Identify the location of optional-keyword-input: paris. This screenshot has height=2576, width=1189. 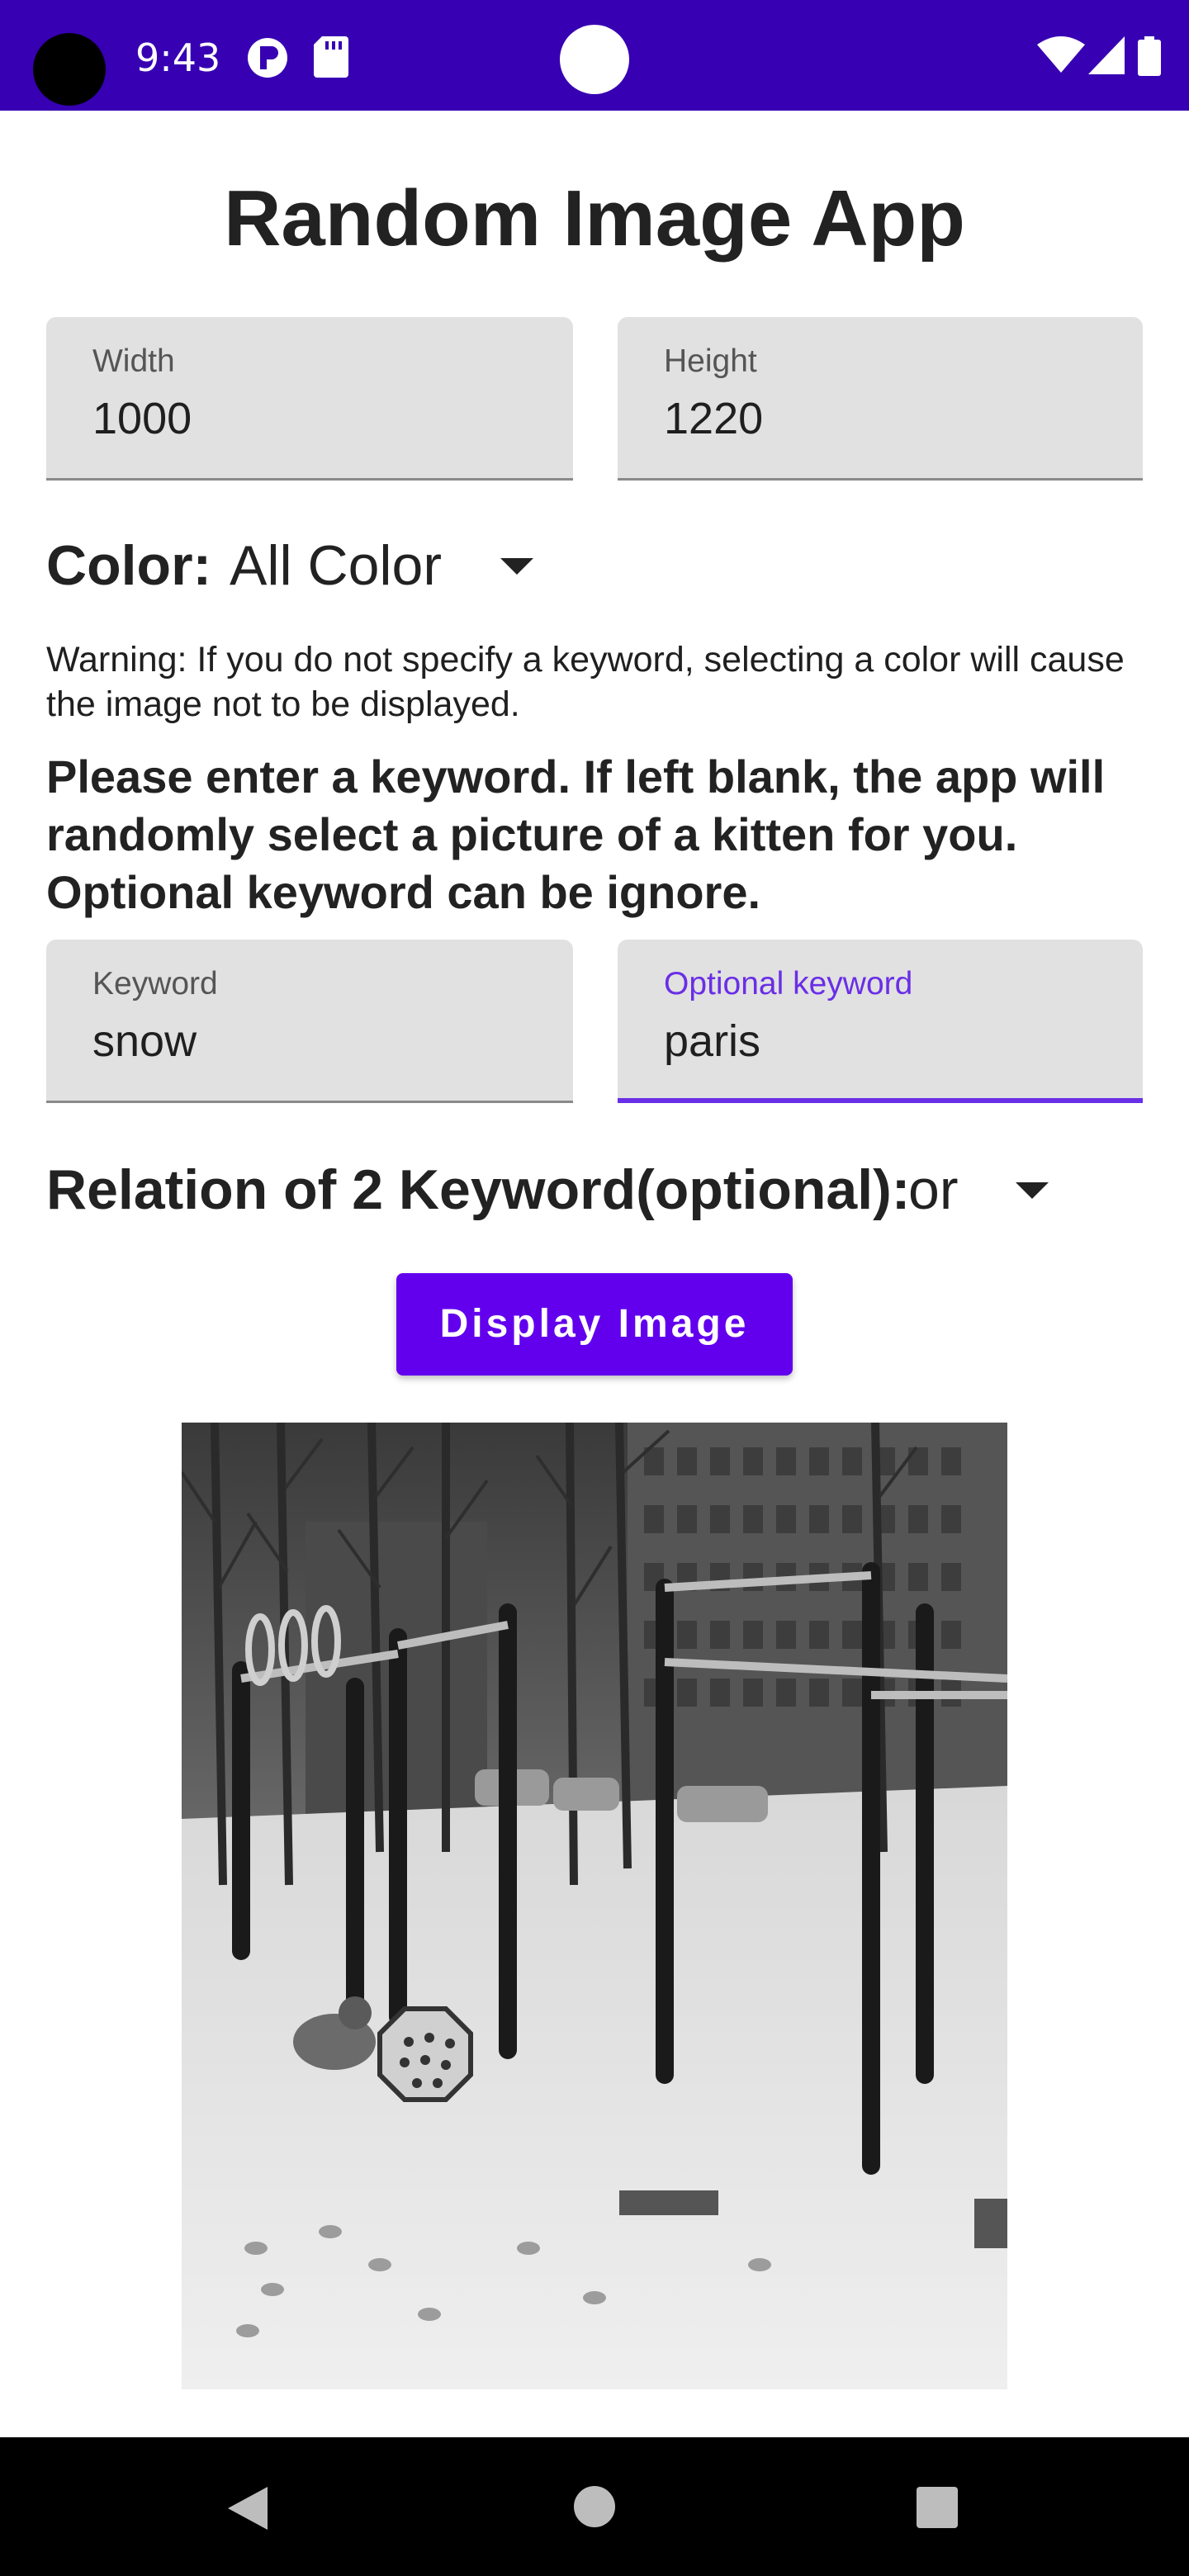
(712, 1041).